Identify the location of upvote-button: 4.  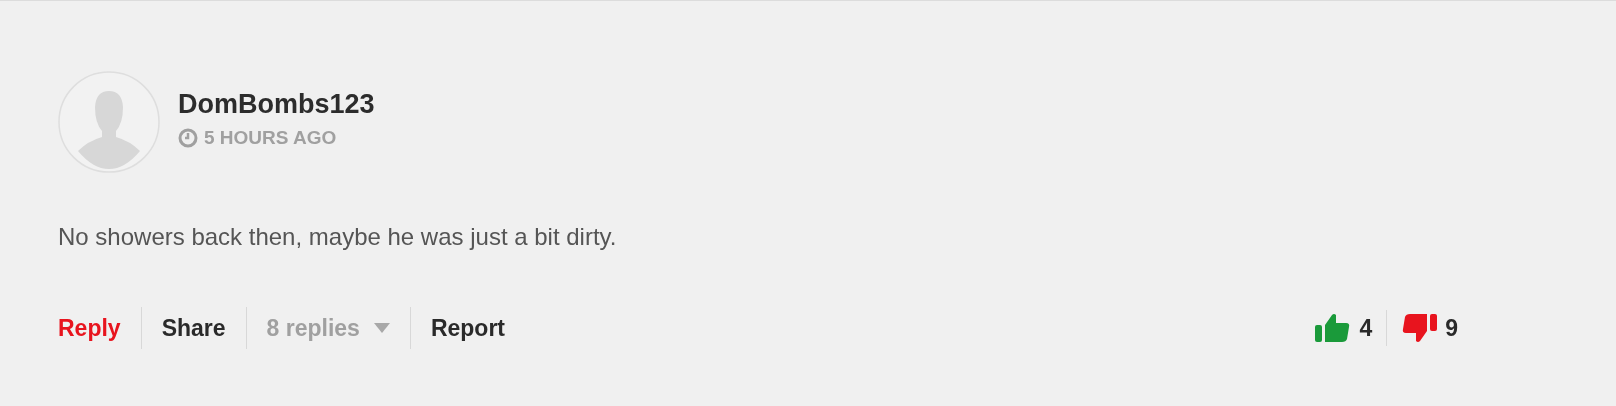
(1344, 328).